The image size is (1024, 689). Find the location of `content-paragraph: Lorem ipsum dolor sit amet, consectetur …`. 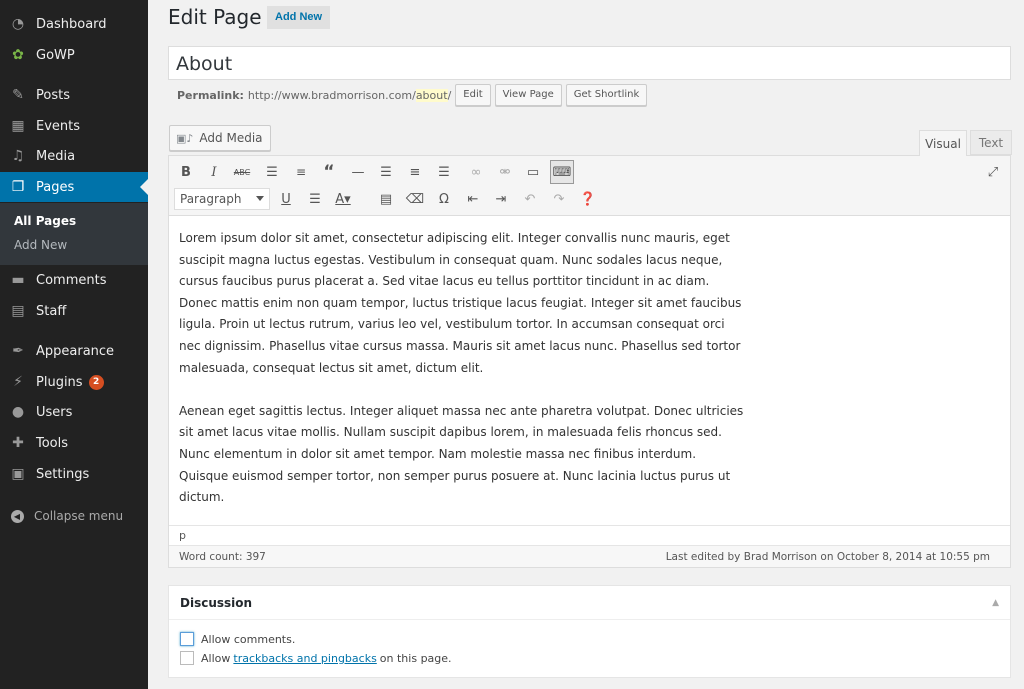

content-paragraph: Lorem ipsum dolor sit amet, consectetur … is located at coordinates (460, 303).